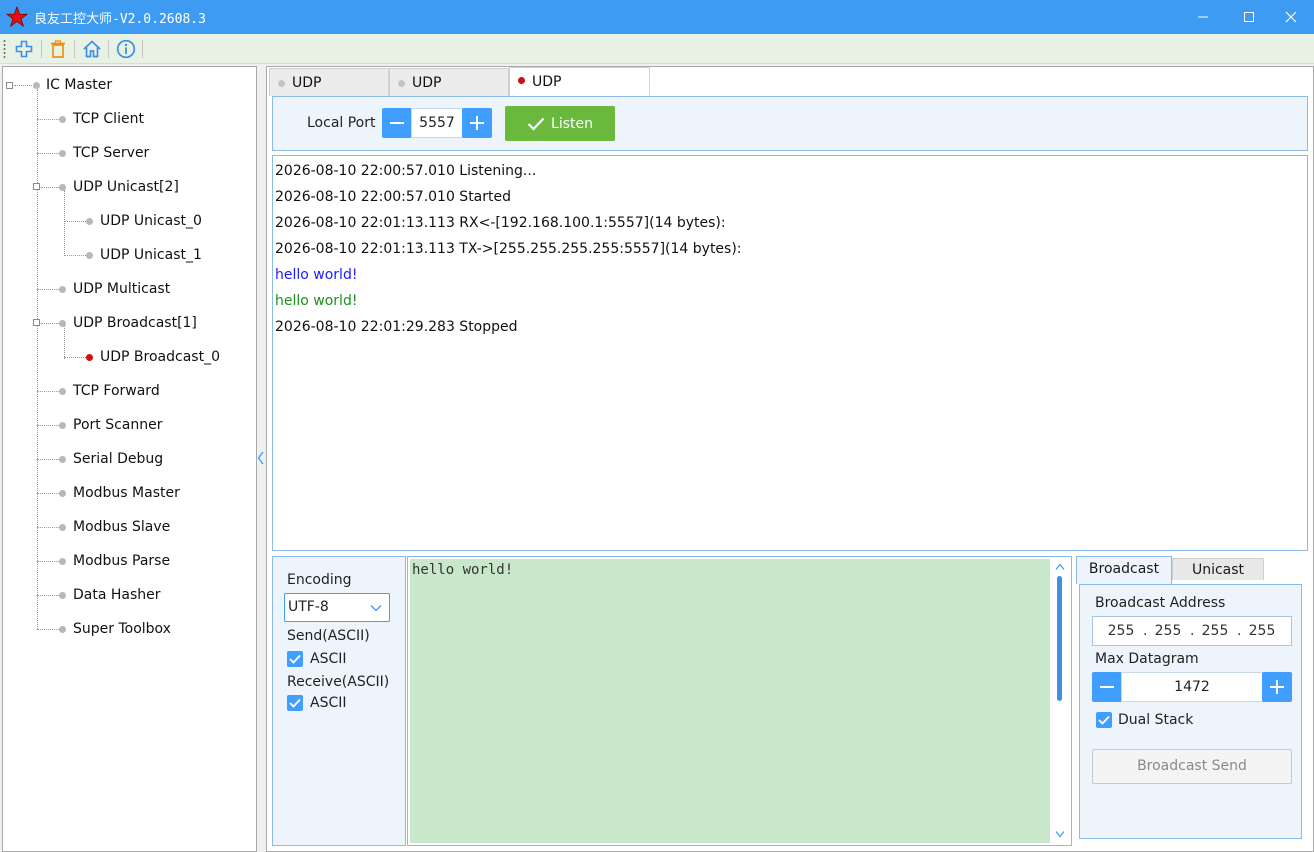 Image resolution: width=1314 pixels, height=852 pixels. I want to click on delete-icon, so click(58, 49).